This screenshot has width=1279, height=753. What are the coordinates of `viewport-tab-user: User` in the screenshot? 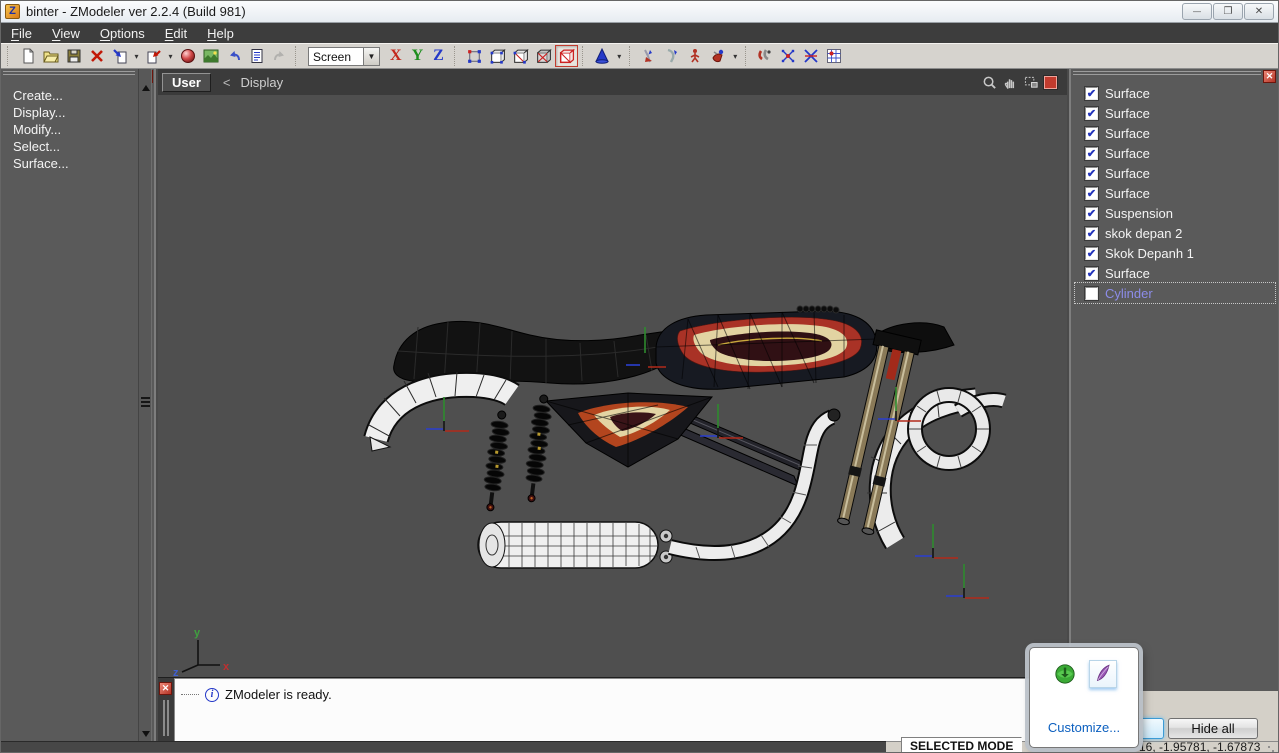 It's located at (186, 82).